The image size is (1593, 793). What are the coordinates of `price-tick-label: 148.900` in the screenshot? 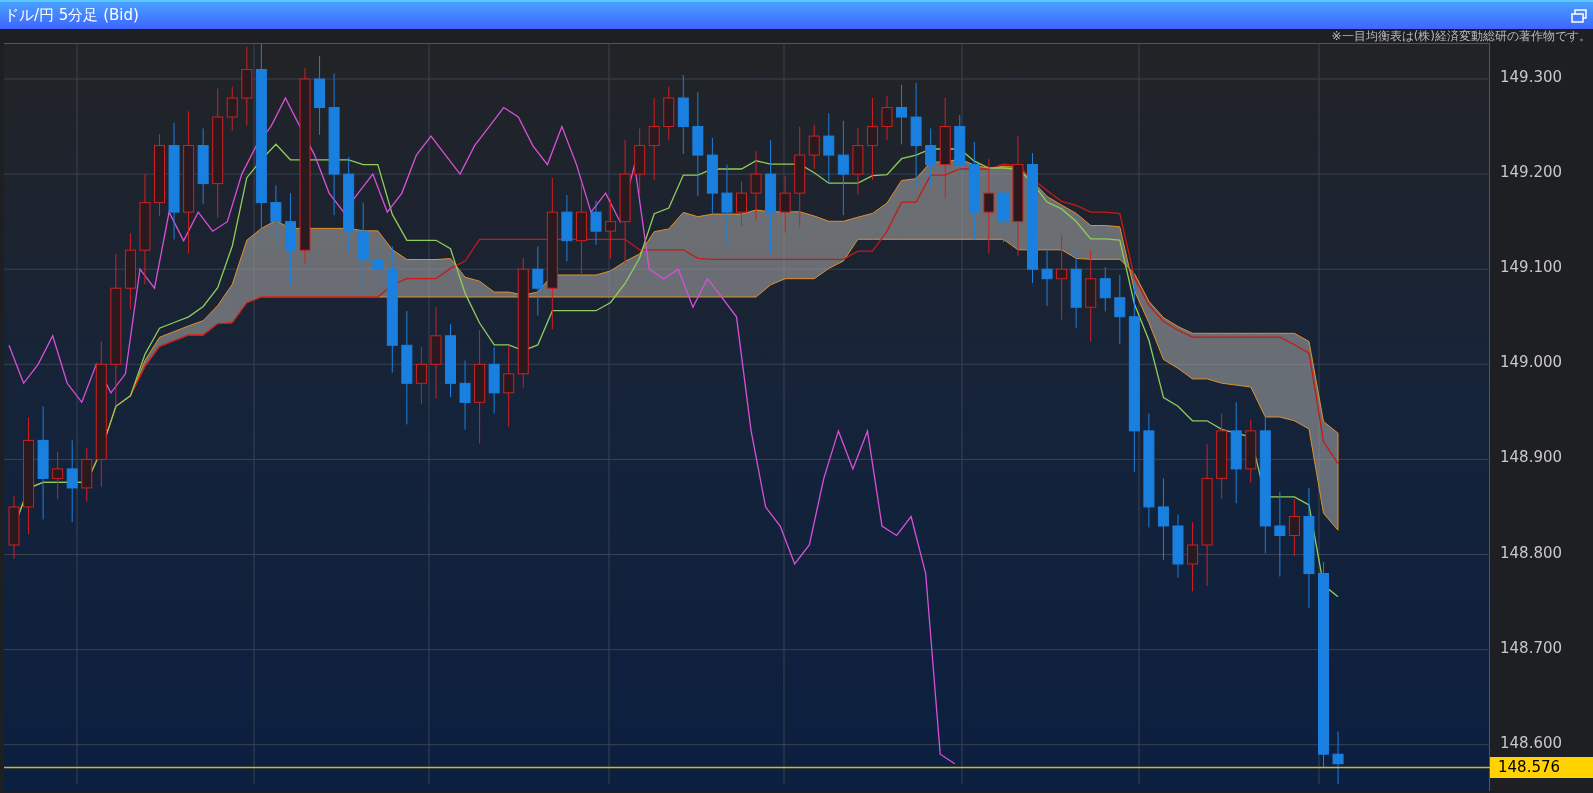 It's located at (1531, 458).